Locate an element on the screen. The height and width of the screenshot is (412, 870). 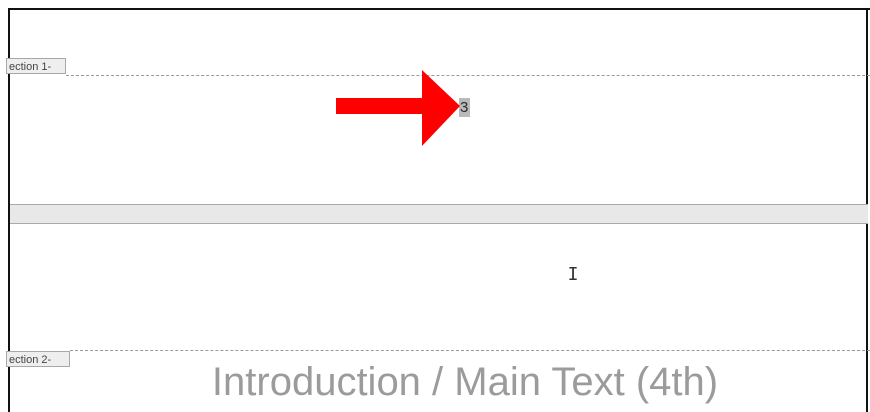
red-arrow-icon is located at coordinates (398, 108).